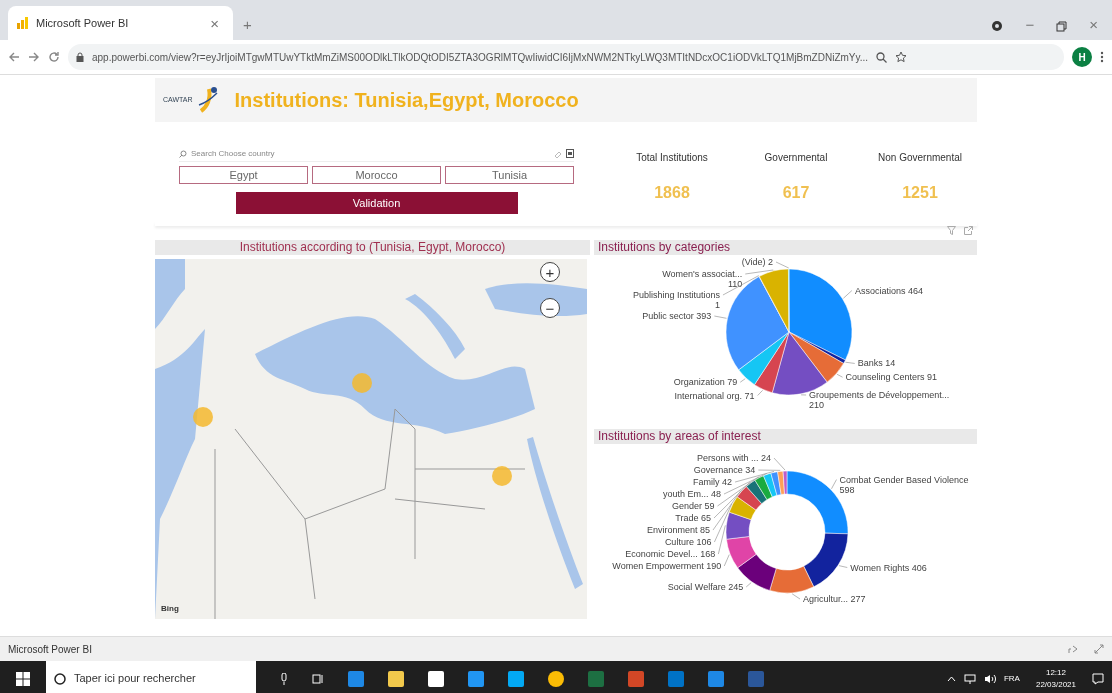  What do you see at coordinates (796, 158) in the screenshot?
I see `kpi-label: Governmental` at bounding box center [796, 158].